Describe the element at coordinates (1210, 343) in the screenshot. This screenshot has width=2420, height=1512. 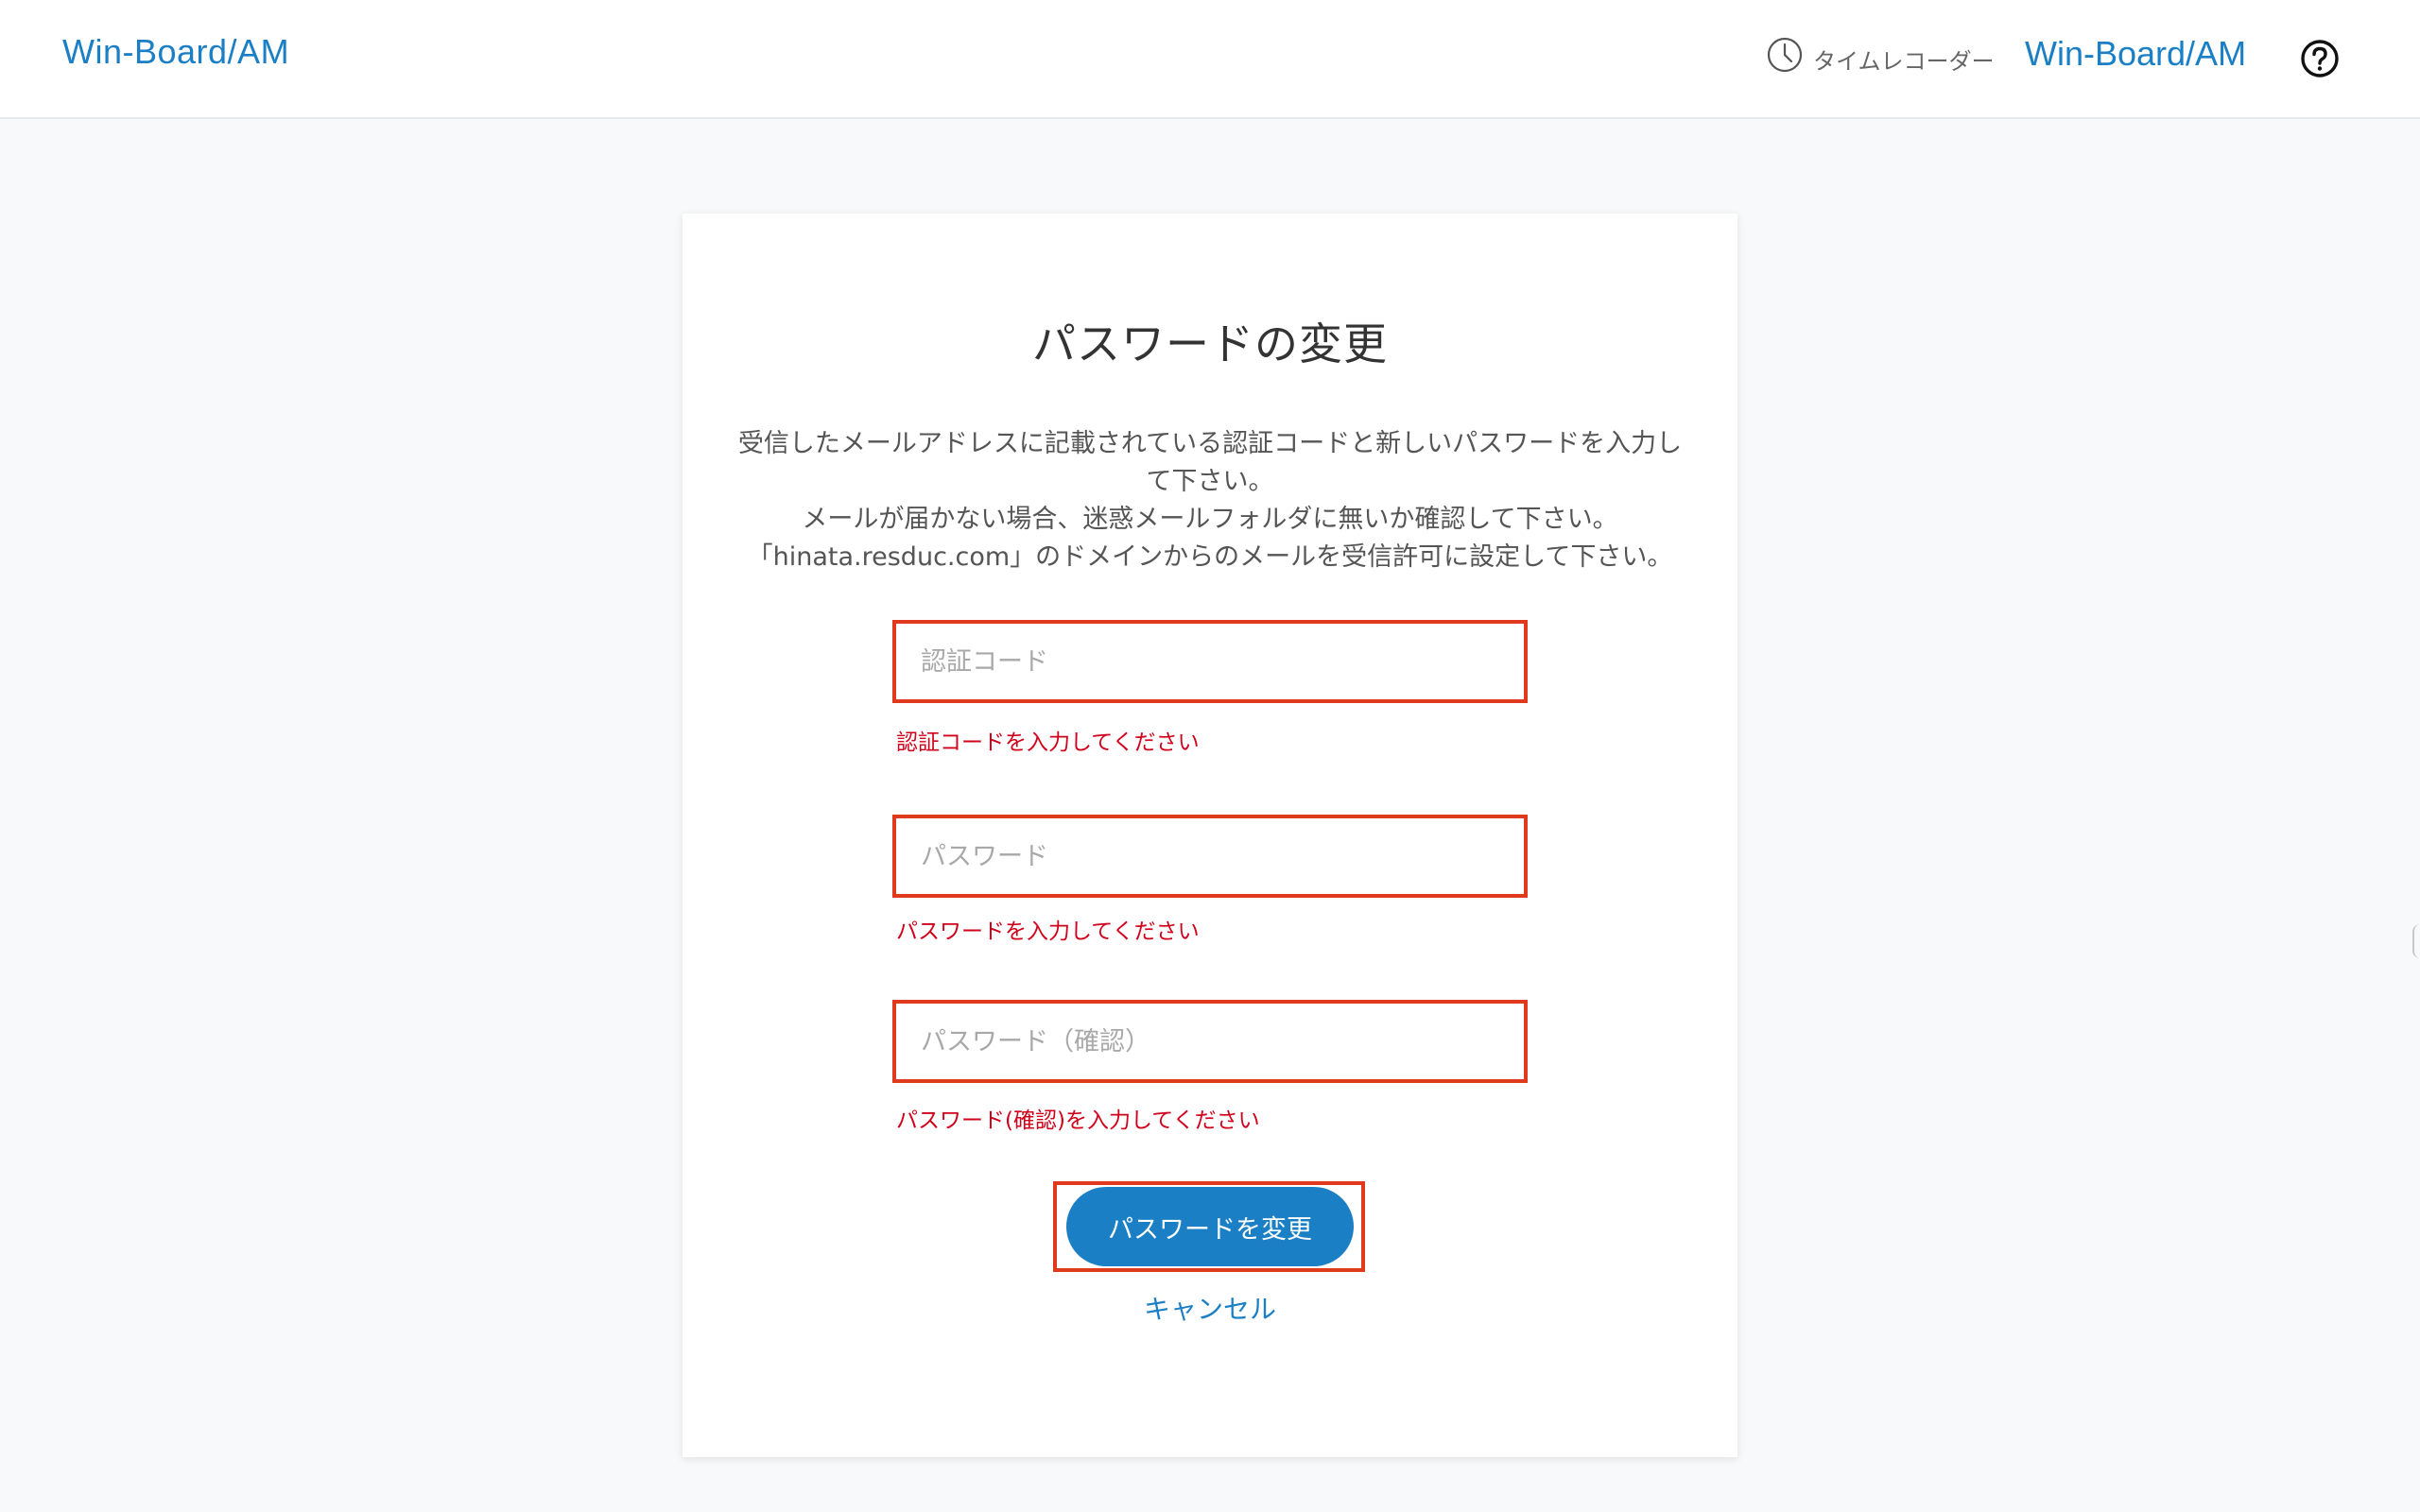
I see `page-title: パスワードの変更` at that location.